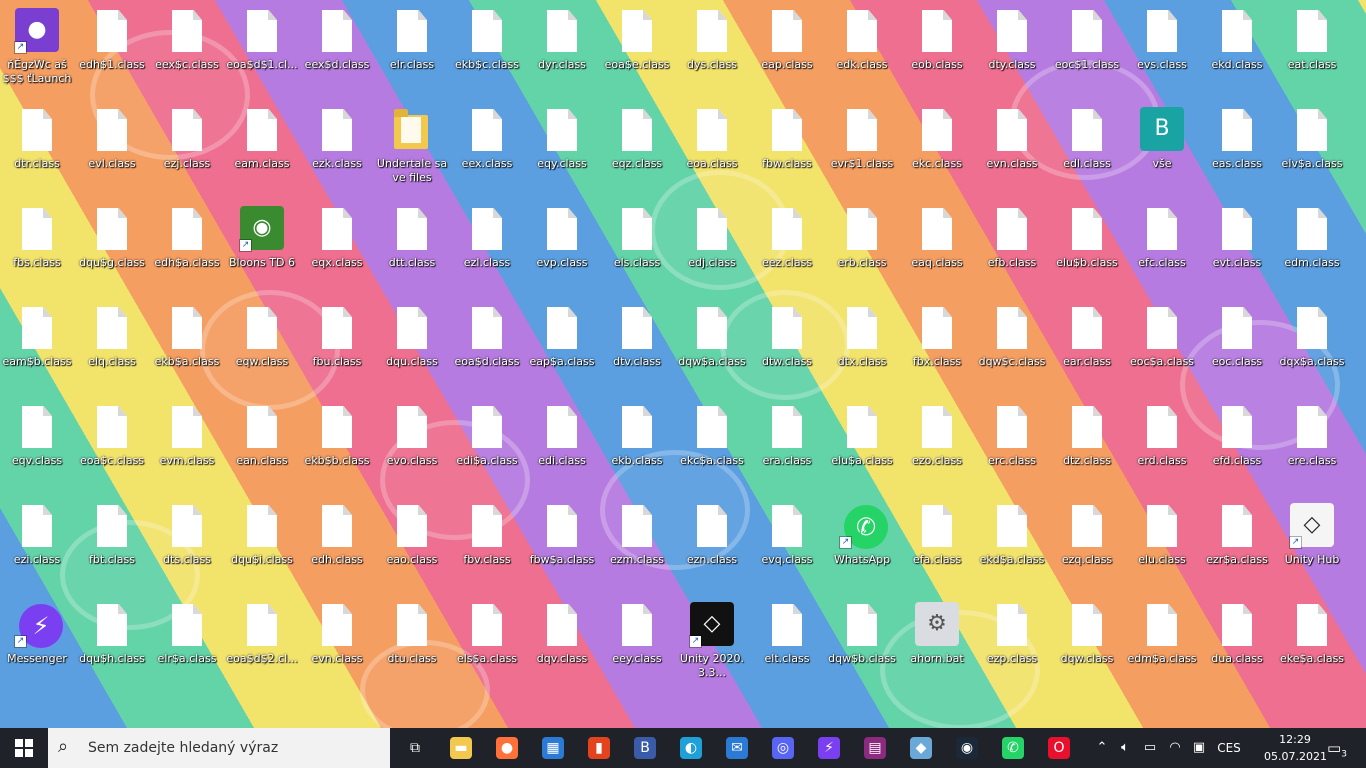  Describe the element at coordinates (187, 248) in the screenshot. I see `desktop-icon: edh$a.class` at that location.